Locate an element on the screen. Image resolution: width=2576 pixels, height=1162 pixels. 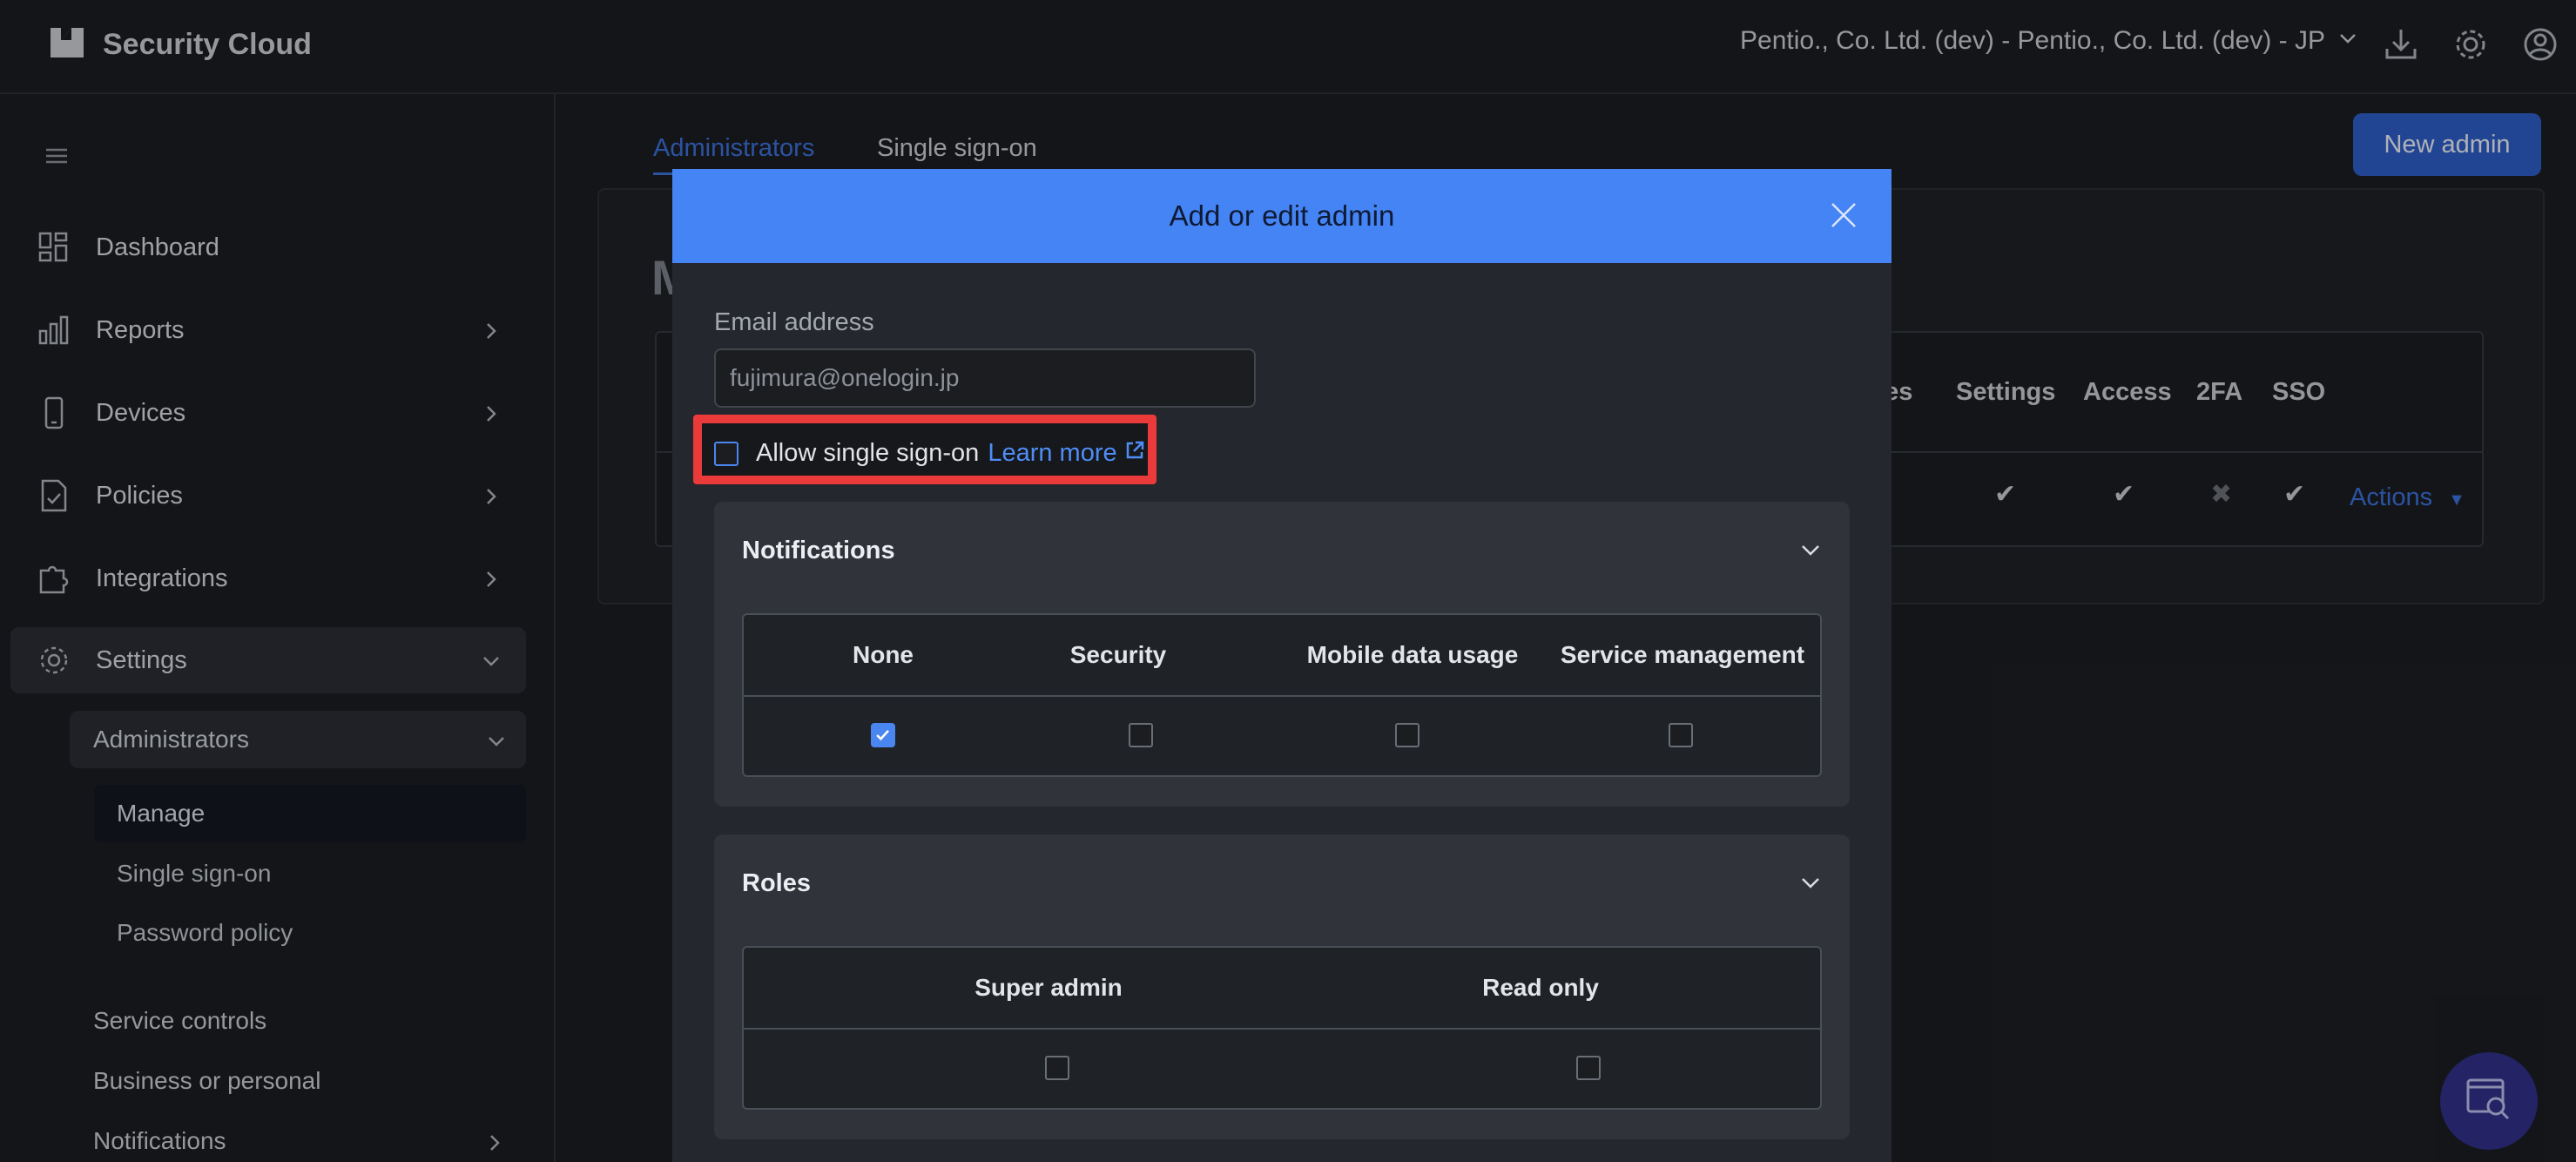
bar-chart-icon is located at coordinates (54, 330).